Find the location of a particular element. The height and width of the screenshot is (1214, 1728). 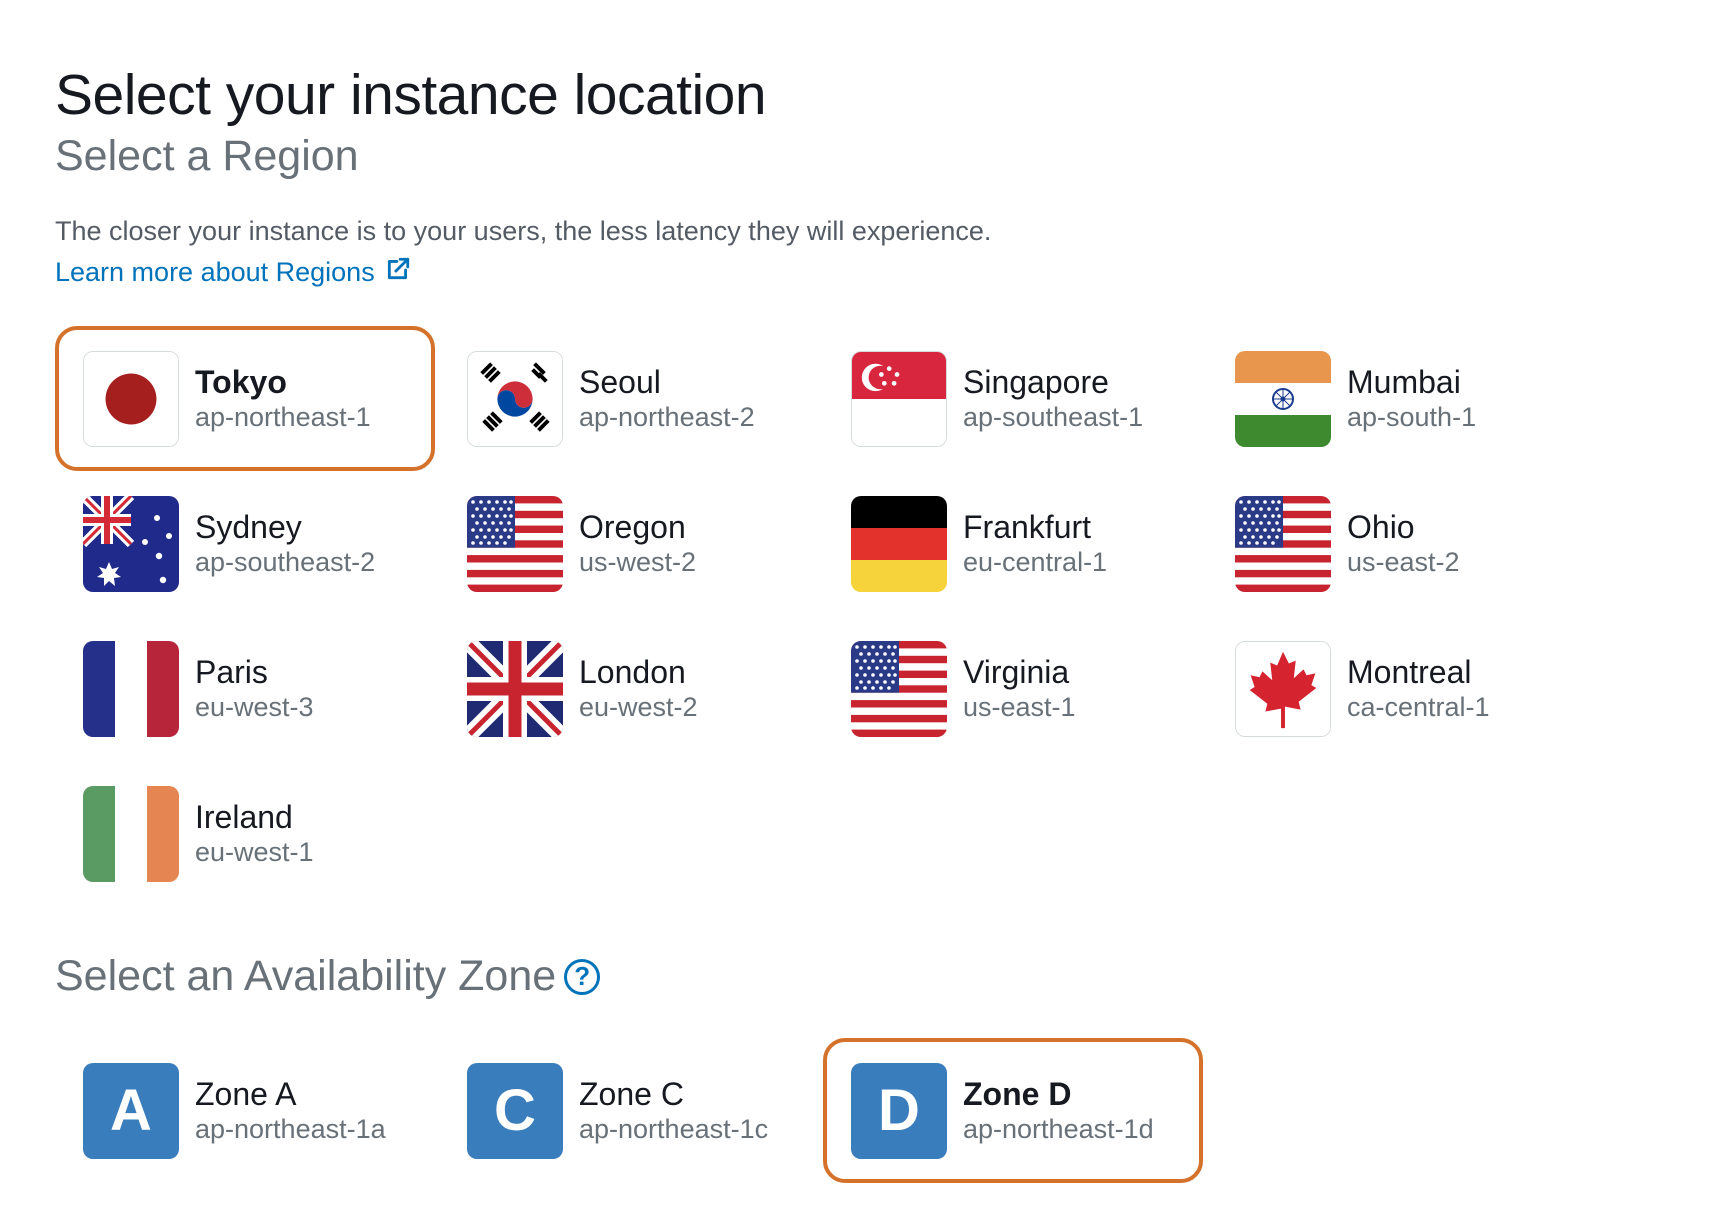

region-tile-london: London eu-west-2 is located at coordinates (629, 688).